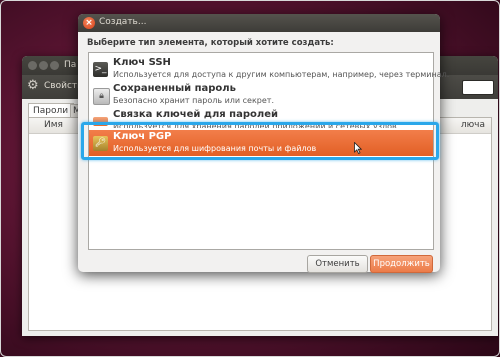 This screenshot has width=500, height=357. What do you see at coordinates (33, 85) in the screenshot?
I see `gear-icon: ⚙` at bounding box center [33, 85].